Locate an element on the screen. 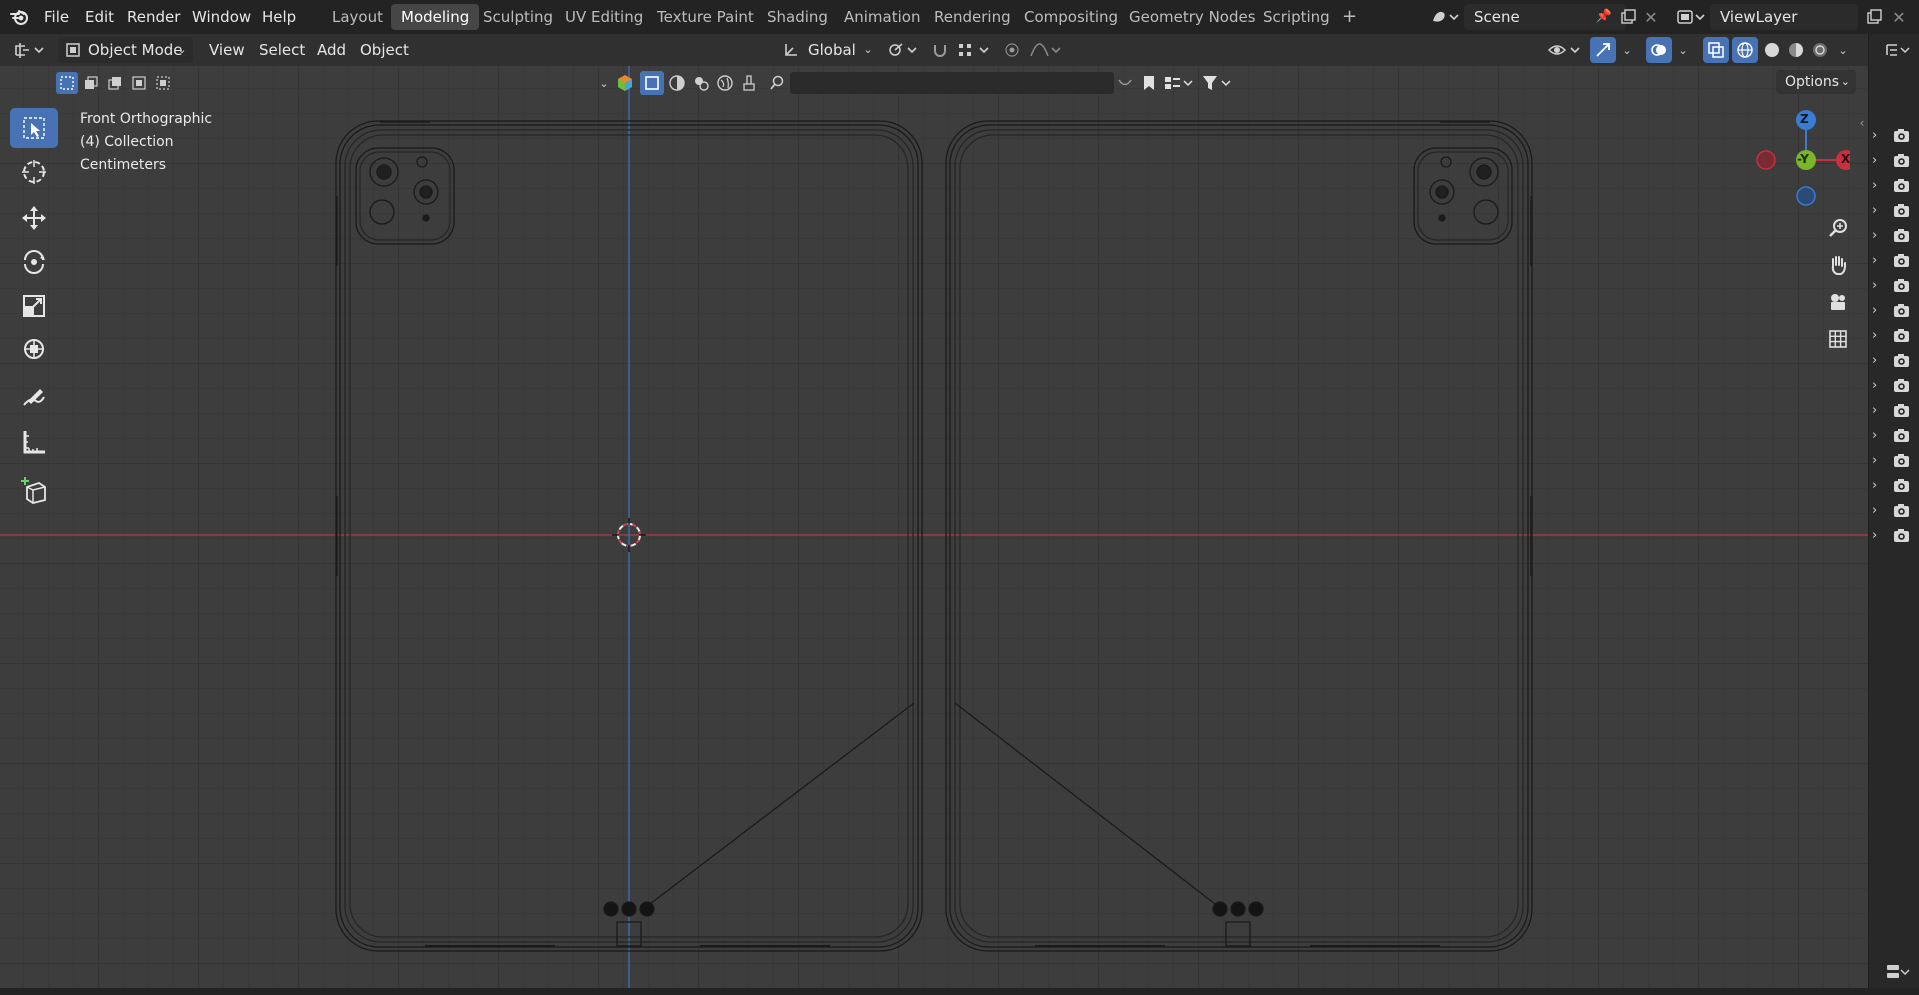 This screenshot has width=1919, height=995. transform-tool-icon is located at coordinates (34, 349).